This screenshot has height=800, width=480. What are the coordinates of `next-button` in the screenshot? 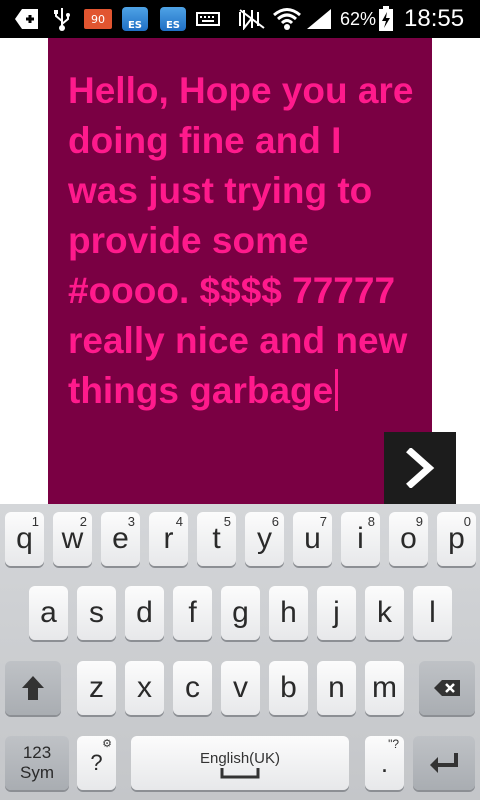 It's located at (420, 468).